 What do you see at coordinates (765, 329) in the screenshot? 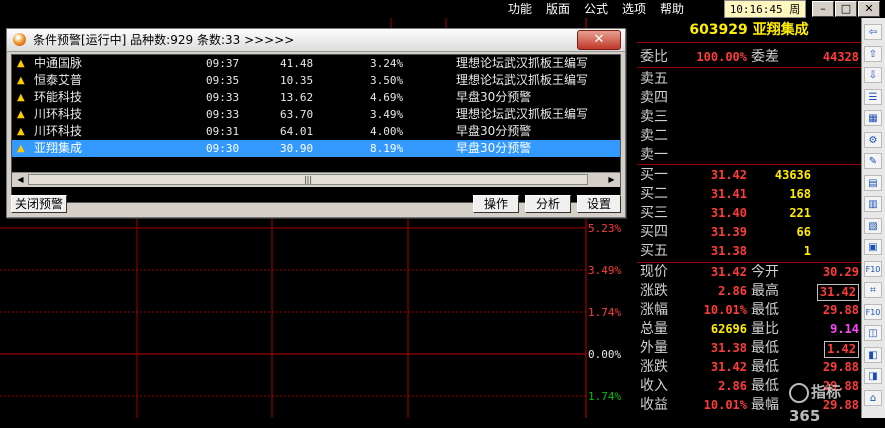
I see `stat-label: 量比` at bounding box center [765, 329].